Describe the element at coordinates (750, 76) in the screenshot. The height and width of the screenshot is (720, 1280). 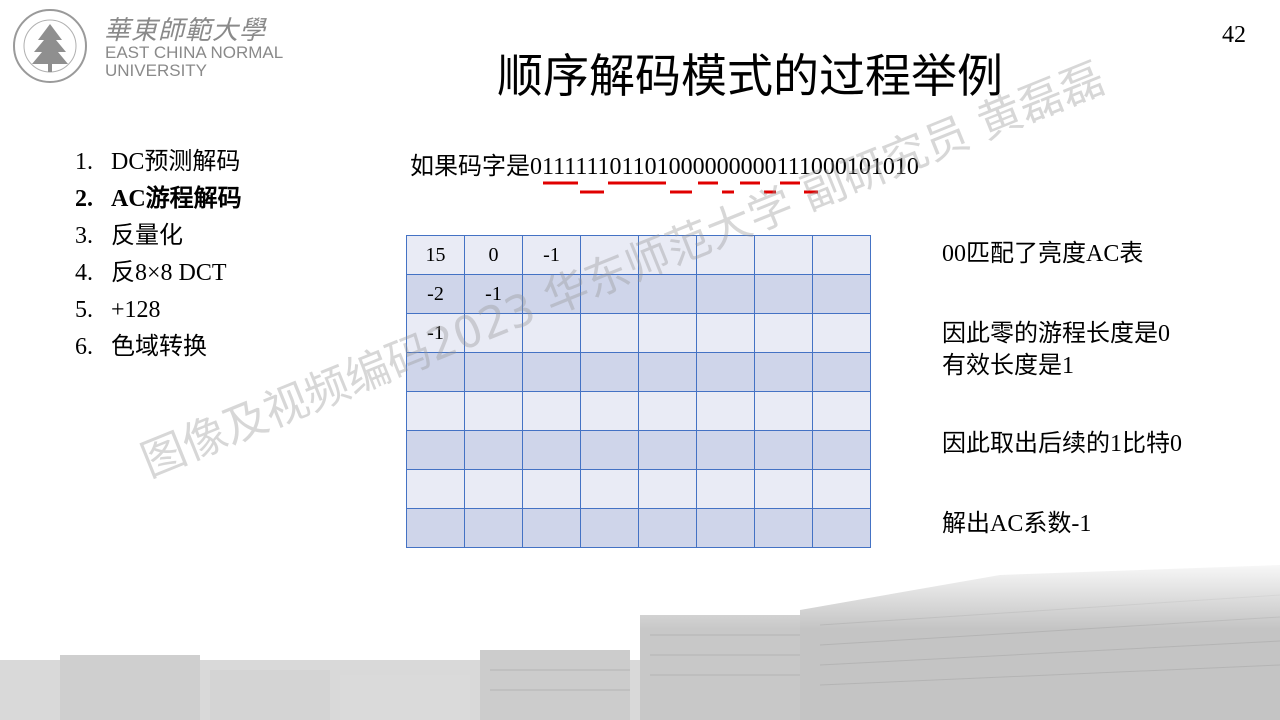
I see `slide-title: 顺序解码模式的过程举例` at that location.